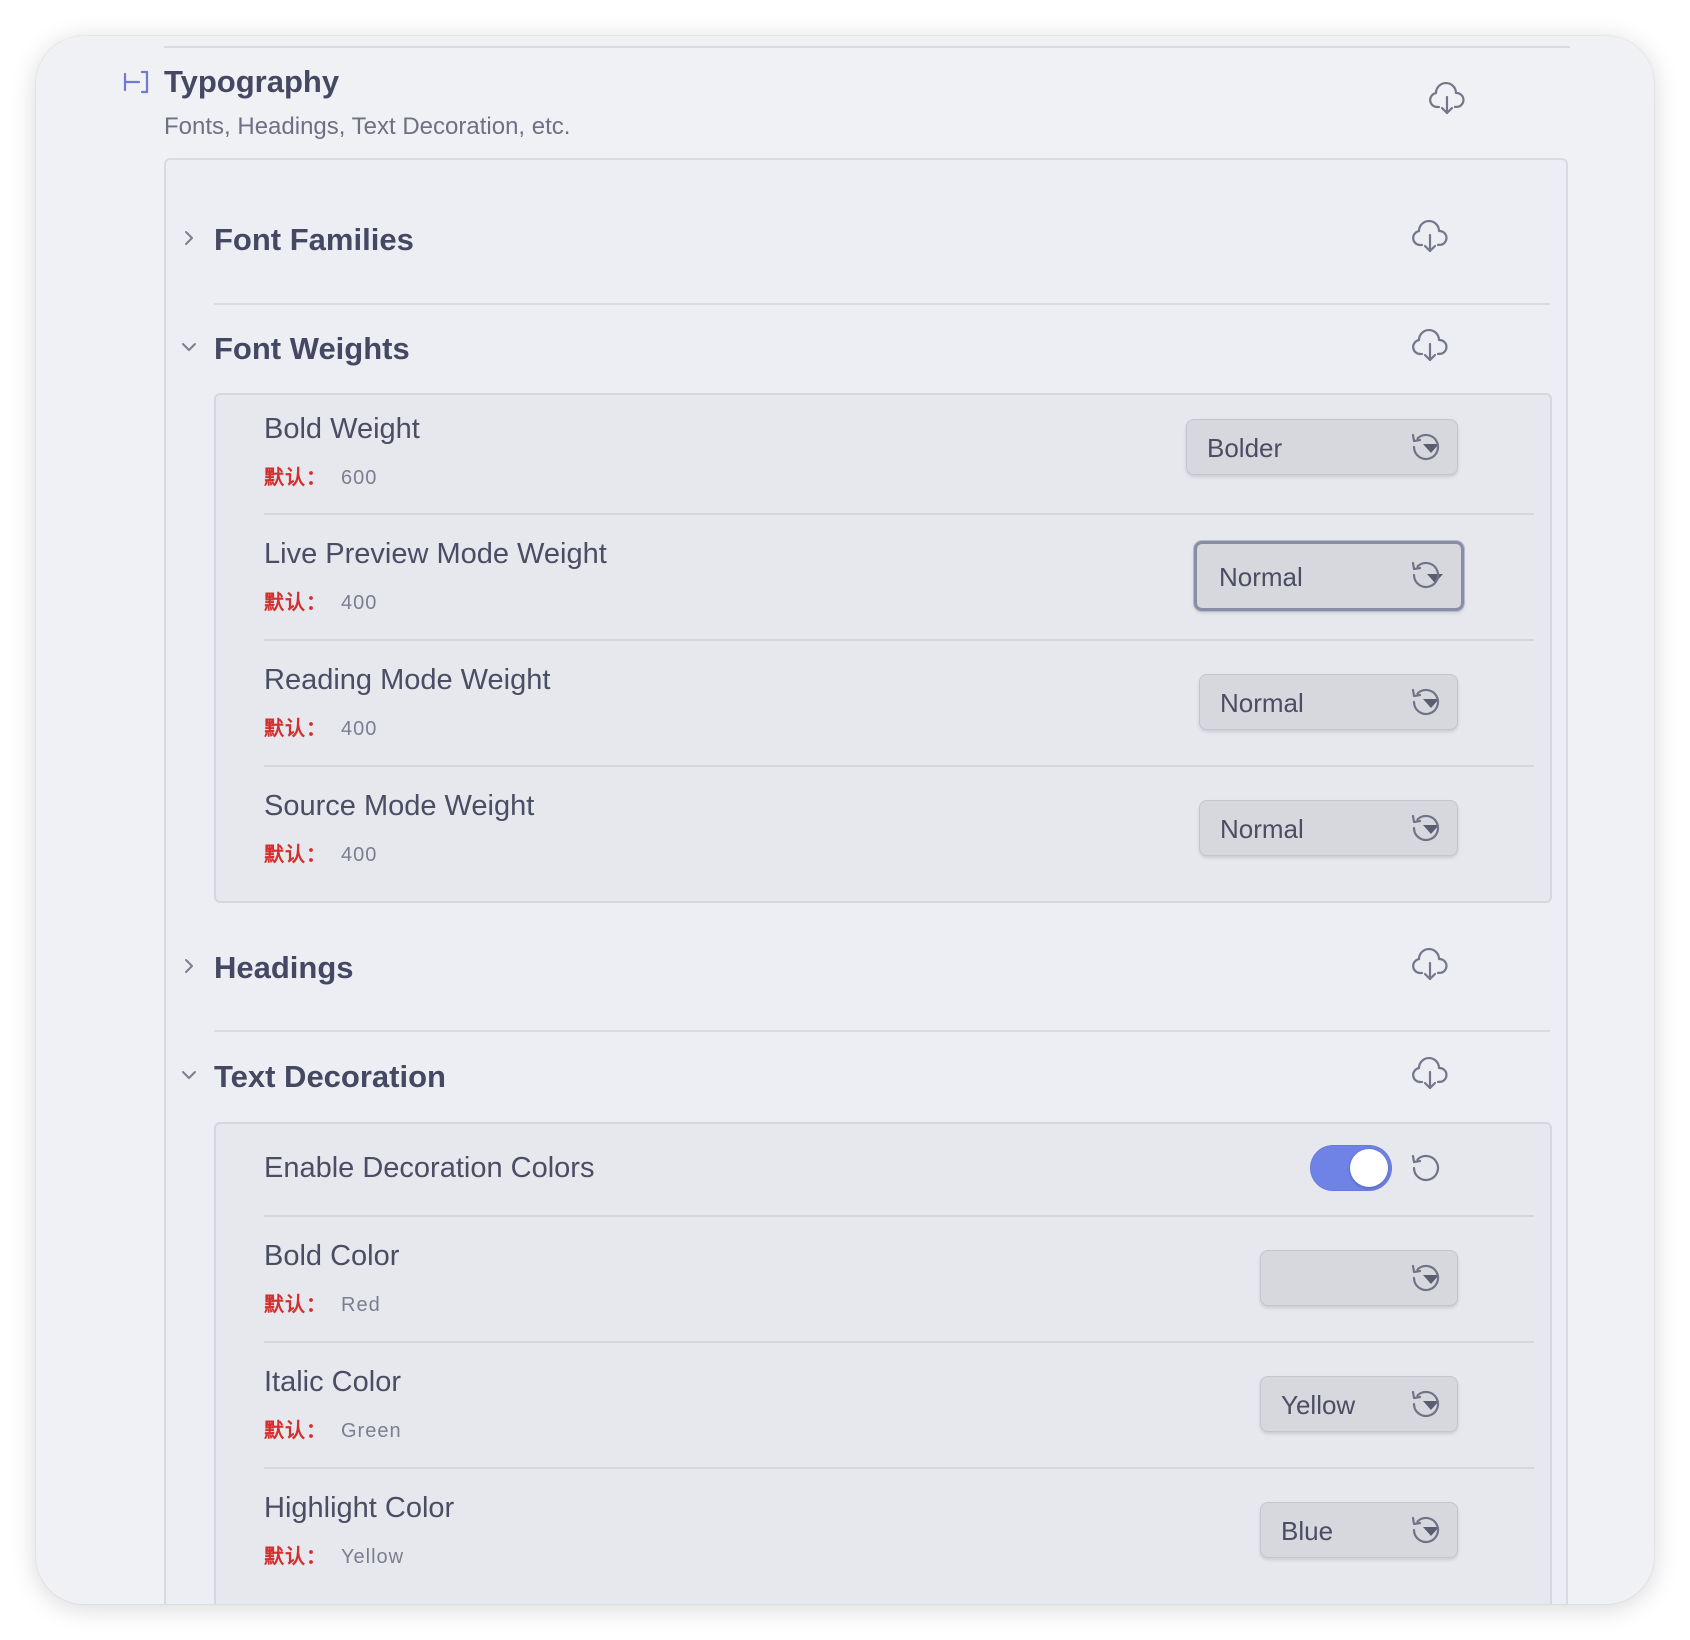  Describe the element at coordinates (330, 1076) in the screenshot. I see `section-title: Text Decoration` at that location.